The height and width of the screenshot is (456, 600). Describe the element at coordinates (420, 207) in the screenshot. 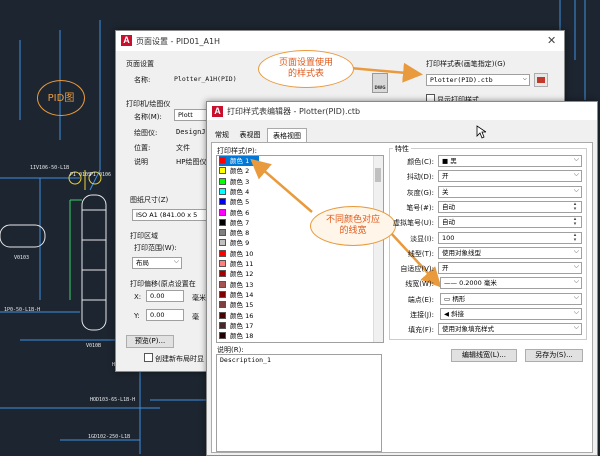

I see `property-pen-number-label: 笔号(#):` at that location.